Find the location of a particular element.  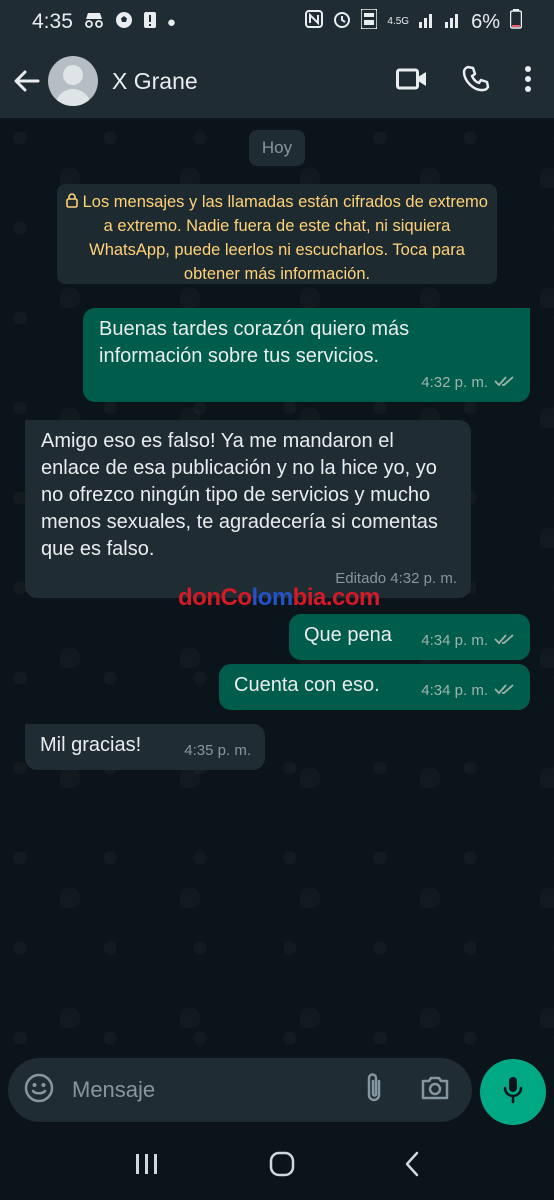

soccer-ball-icon is located at coordinates (124, 22).